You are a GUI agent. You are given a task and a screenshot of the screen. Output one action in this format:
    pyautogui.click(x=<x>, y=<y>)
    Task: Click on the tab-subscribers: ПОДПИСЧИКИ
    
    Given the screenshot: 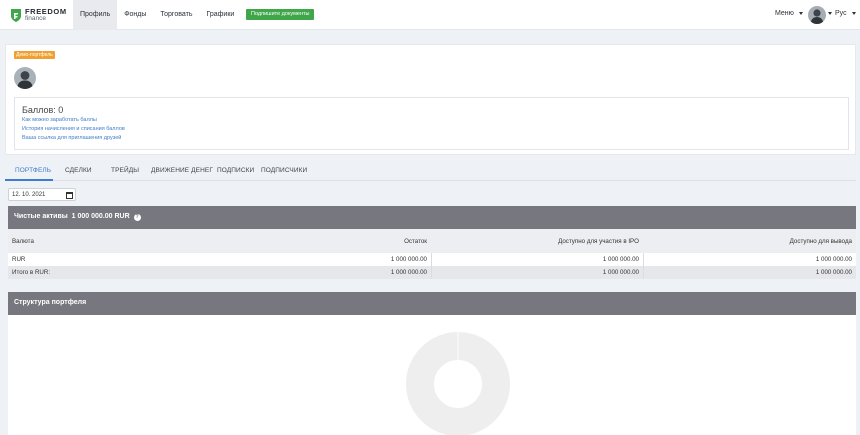 What is the action you would take?
    pyautogui.click(x=284, y=170)
    